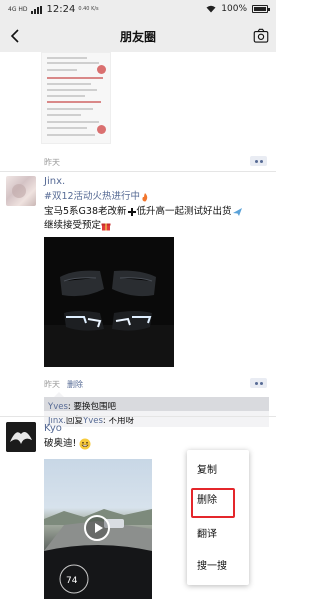 This screenshot has height=600, width=320. What do you see at coordinates (85, 443) in the screenshot?
I see `grin-emoji-icon` at bounding box center [85, 443].